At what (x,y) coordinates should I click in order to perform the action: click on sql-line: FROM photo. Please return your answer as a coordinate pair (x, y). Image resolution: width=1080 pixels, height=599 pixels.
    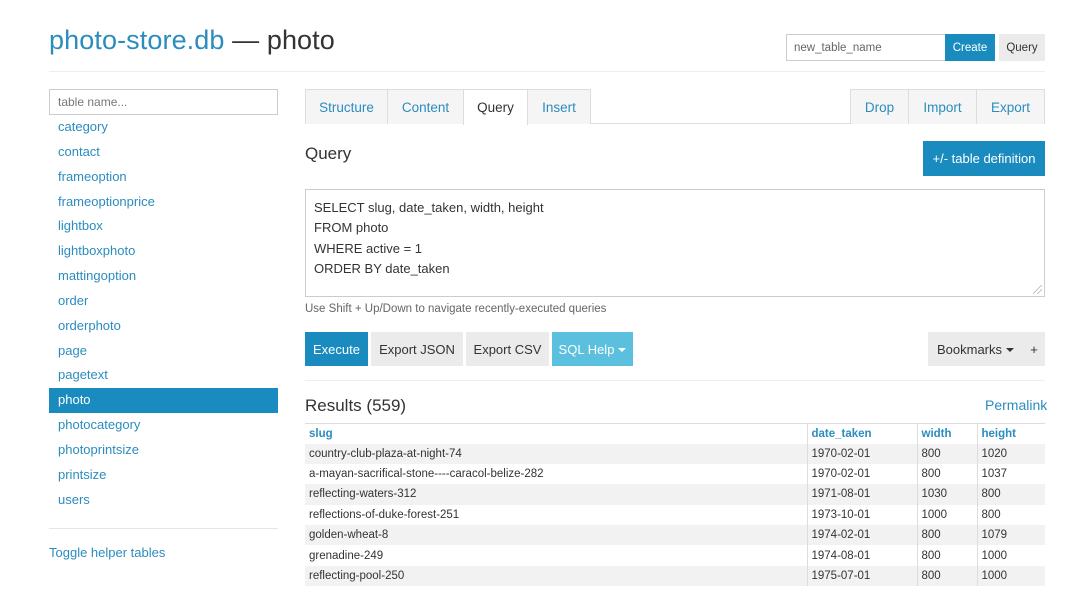
    Looking at the image, I should click on (351, 228).